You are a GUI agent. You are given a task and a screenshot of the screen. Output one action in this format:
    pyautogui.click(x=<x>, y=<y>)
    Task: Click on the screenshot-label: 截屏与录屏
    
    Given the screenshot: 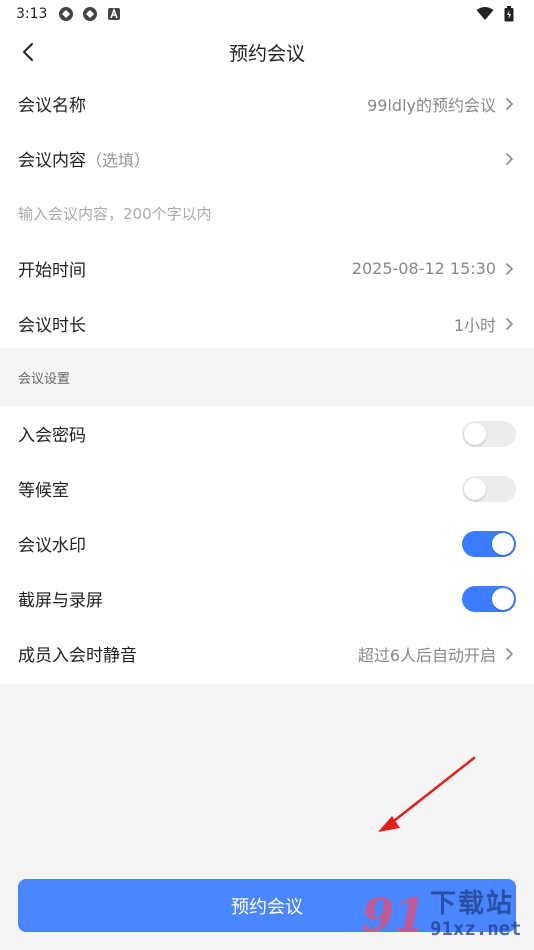 What is the action you would take?
    pyautogui.click(x=60, y=601)
    